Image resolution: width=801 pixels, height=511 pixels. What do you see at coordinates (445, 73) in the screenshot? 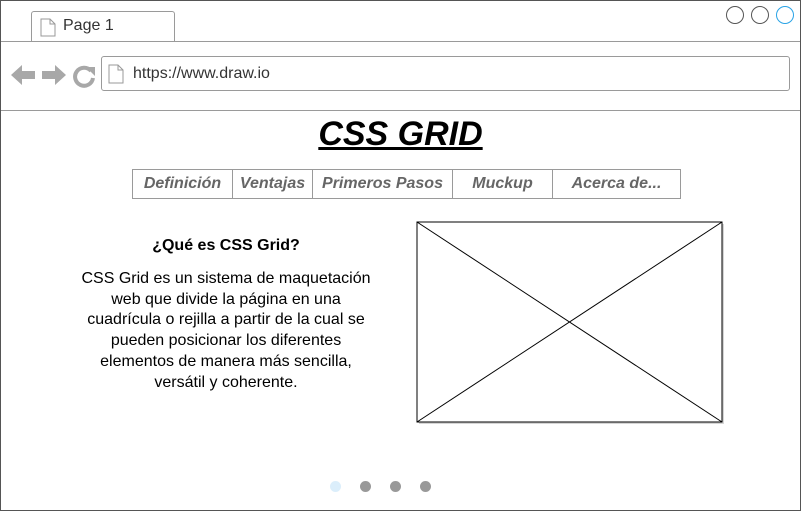
I see `address-bar: https://www.draw.io` at bounding box center [445, 73].